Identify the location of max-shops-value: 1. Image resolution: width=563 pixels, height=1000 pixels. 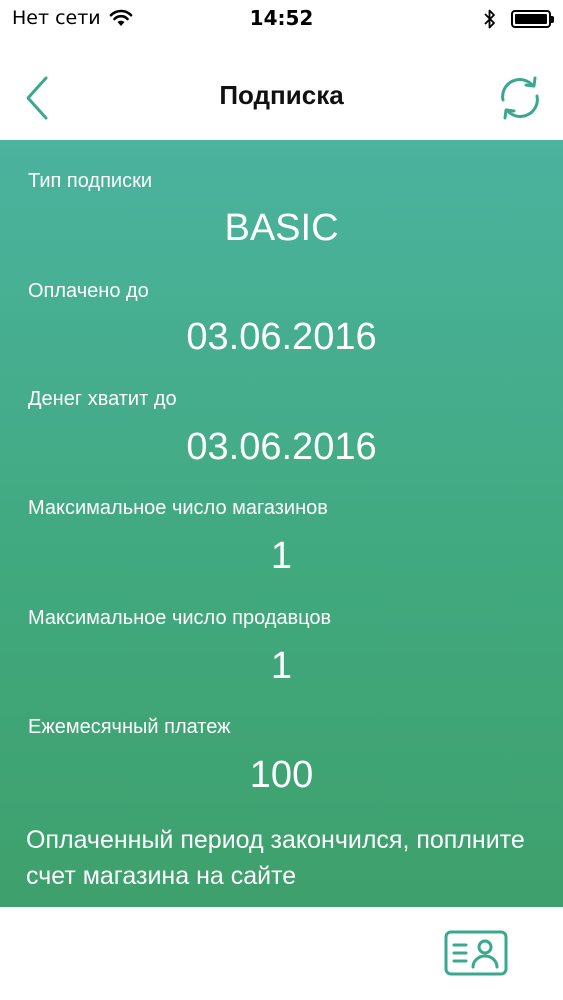
(281, 556).